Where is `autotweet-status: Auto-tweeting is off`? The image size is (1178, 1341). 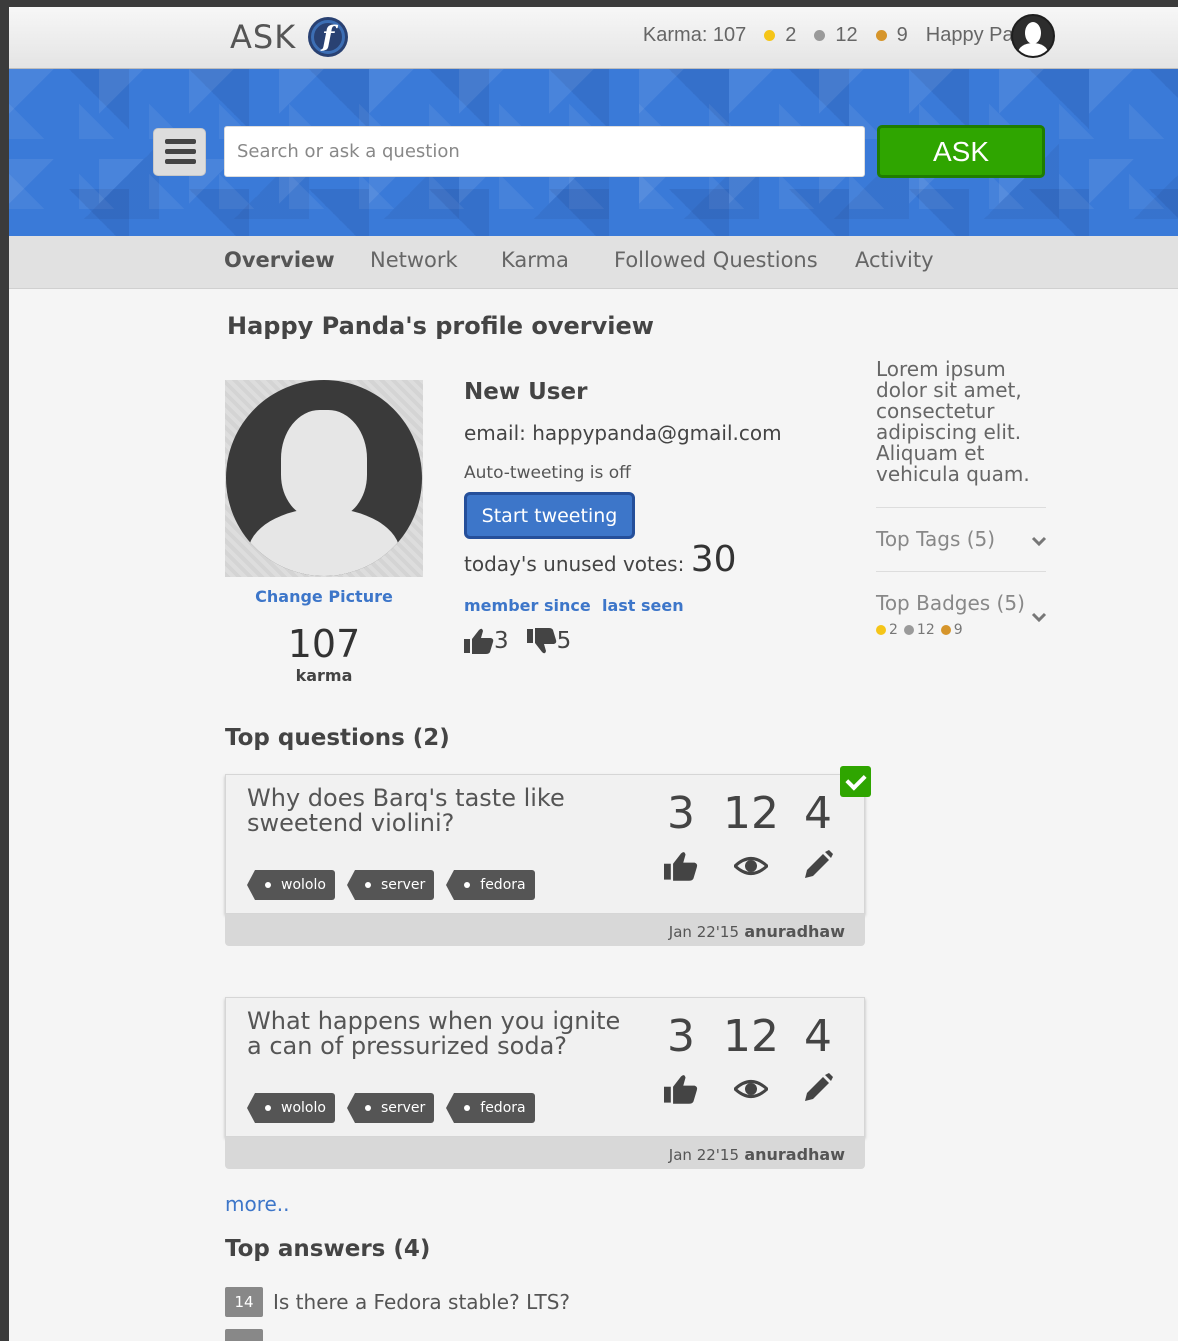 autotweet-status: Auto-tweeting is off is located at coordinates (547, 473).